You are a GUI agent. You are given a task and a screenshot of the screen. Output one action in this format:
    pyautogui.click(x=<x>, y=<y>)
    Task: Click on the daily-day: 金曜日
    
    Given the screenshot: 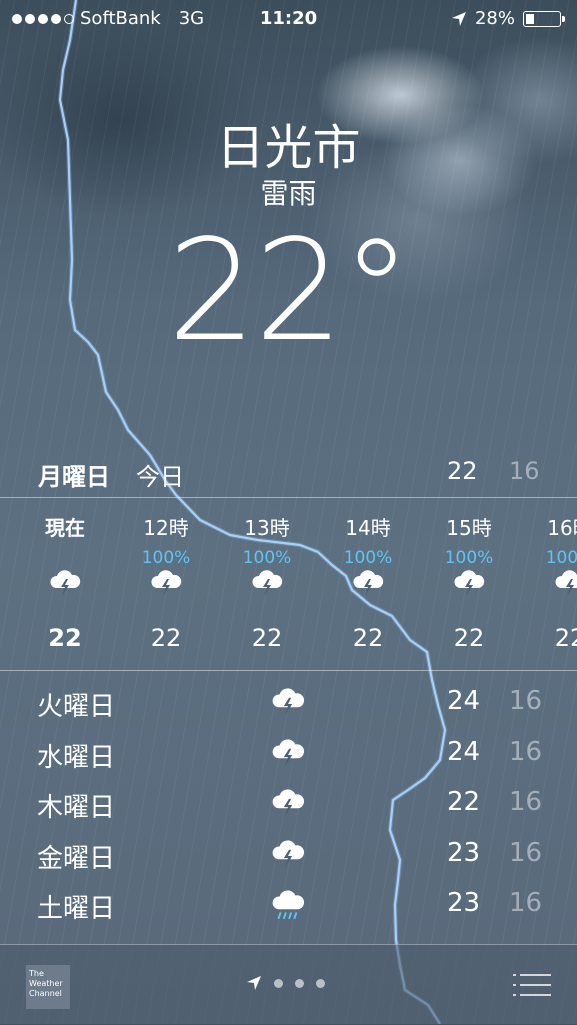 What is the action you would take?
    pyautogui.click(x=76, y=858)
    